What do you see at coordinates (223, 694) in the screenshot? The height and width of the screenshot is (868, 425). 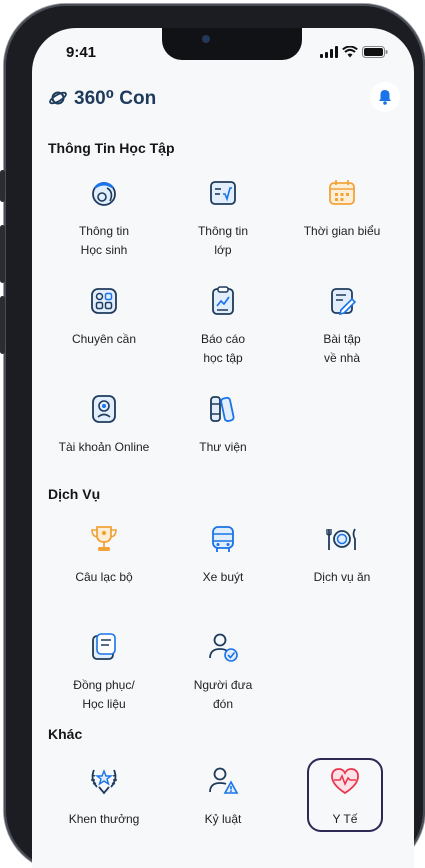 I see `menu-item-label: Người đưa đón` at bounding box center [223, 694].